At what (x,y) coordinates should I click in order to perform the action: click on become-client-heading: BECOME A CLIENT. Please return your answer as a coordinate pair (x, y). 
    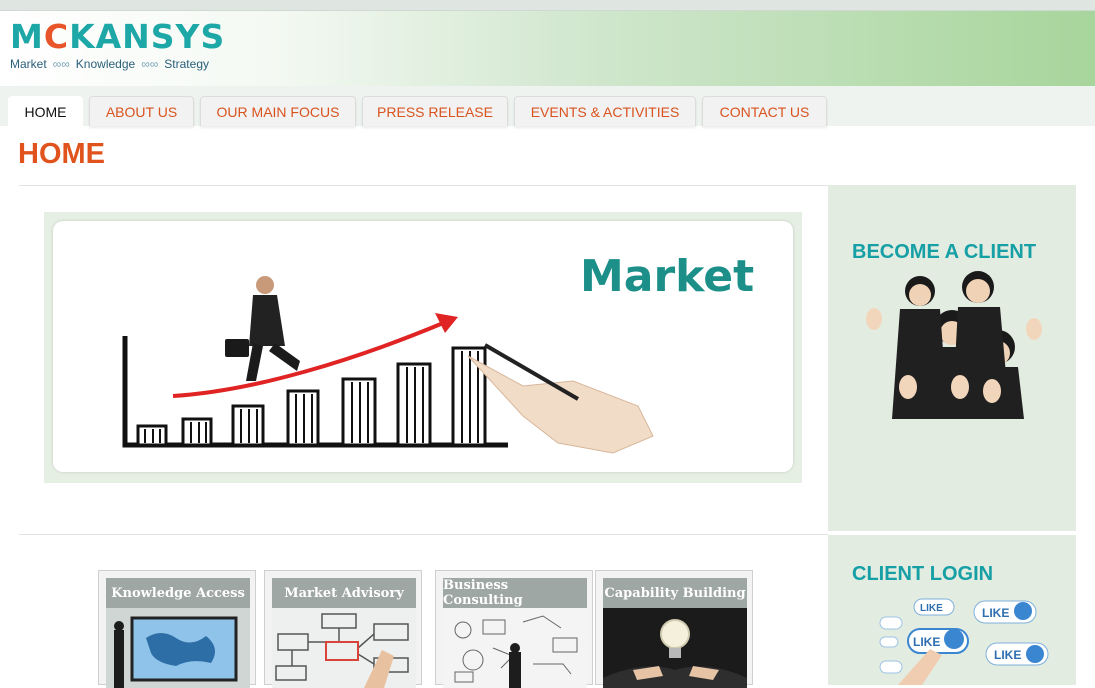
    Looking at the image, I should click on (944, 252).